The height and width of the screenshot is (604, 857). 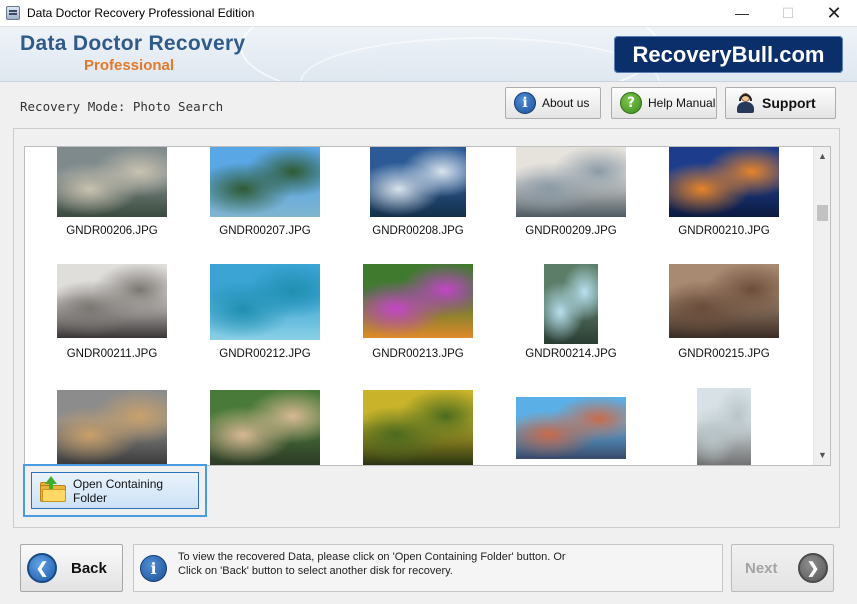 I want to click on maximize-button: ☐, so click(x=788, y=13).